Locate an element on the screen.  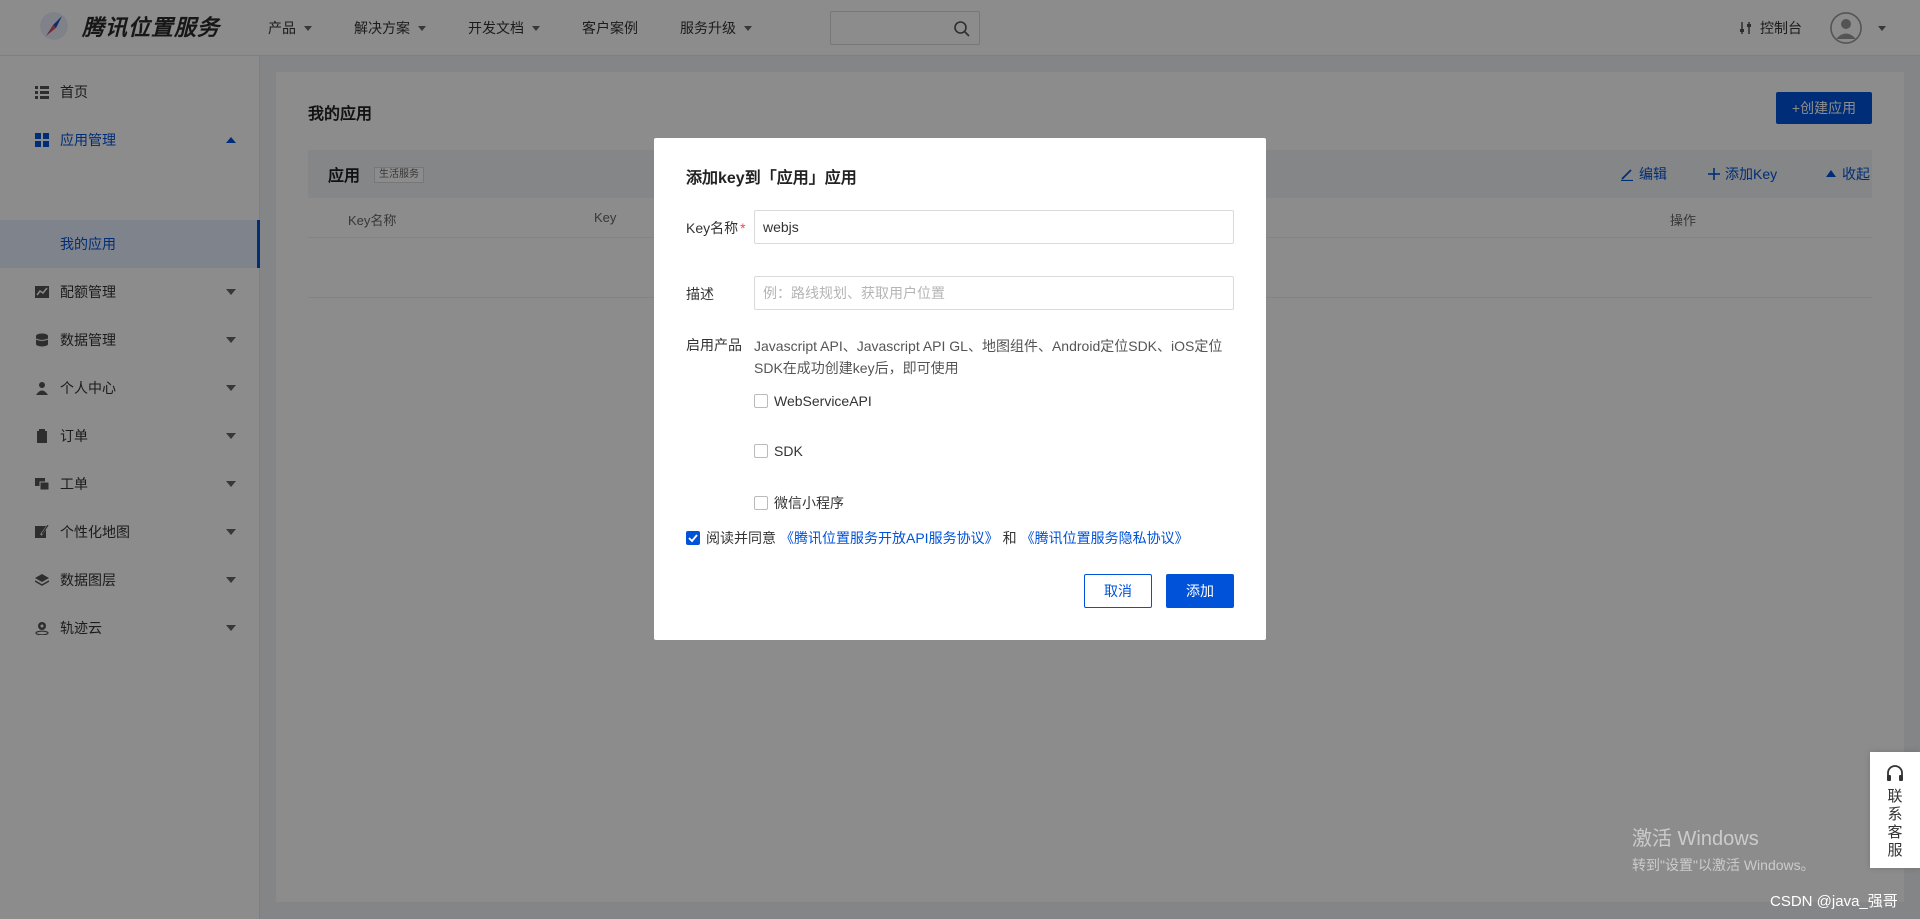
description-field is located at coordinates (994, 293).